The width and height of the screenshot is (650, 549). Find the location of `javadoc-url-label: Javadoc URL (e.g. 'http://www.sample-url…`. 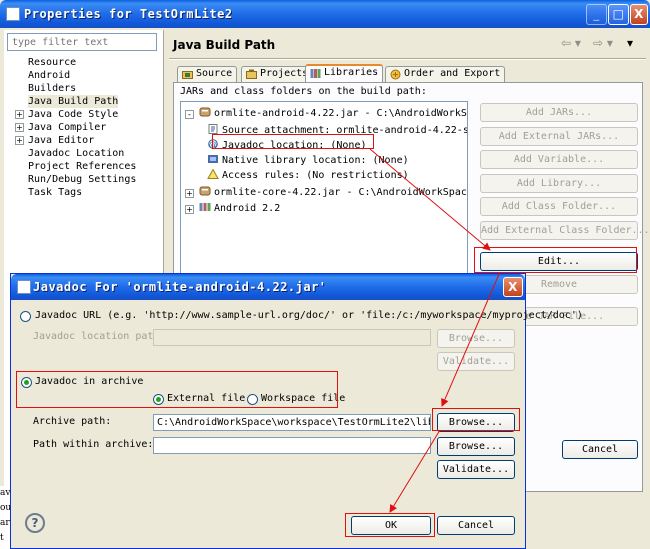

javadoc-url-label: Javadoc URL (e.g. 'http://www.sample-url… is located at coordinates (309, 315).